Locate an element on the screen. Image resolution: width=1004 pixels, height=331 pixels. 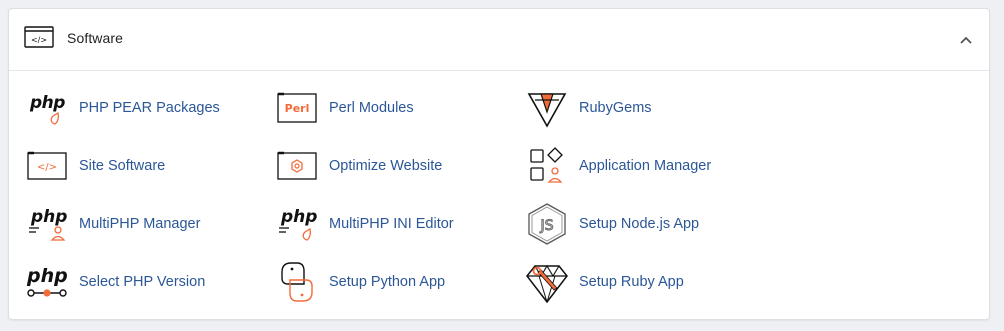
item-label: MultiPHP INI Editor is located at coordinates (391, 224).